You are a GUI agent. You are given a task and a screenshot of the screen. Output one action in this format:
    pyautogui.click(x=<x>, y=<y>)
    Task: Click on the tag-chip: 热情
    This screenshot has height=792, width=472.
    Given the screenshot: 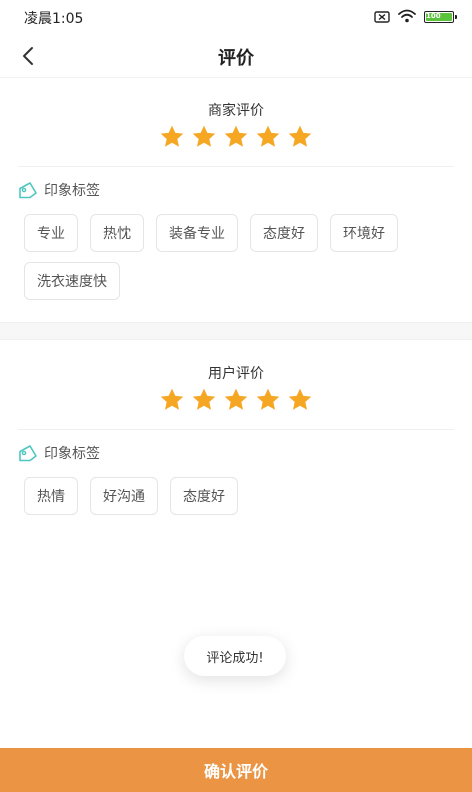 What is the action you would take?
    pyautogui.click(x=51, y=496)
    